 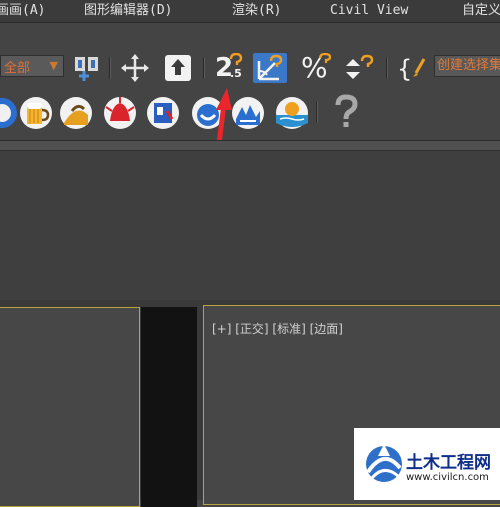 What do you see at coordinates (22, 11) in the screenshot?
I see `menu-animation: 画画(A)` at bounding box center [22, 11].